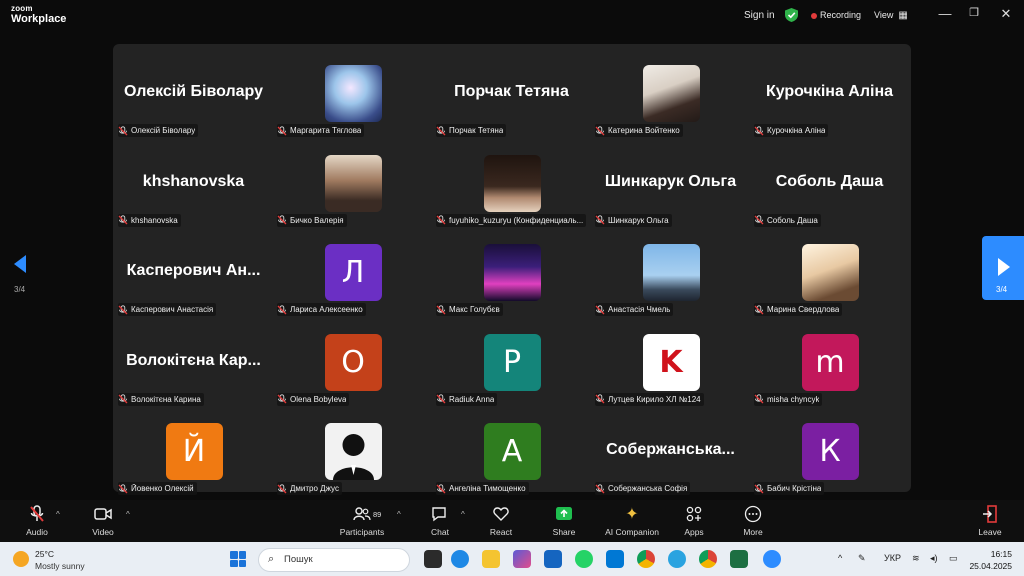 This screenshot has width=1024, height=576. I want to click on apps-button: Apps, so click(694, 520).